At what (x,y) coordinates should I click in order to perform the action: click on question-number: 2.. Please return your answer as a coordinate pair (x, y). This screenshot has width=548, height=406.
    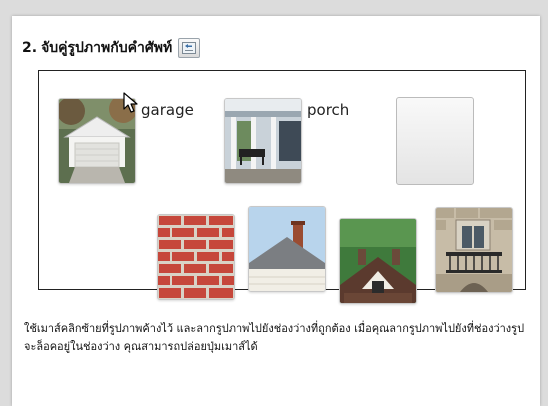
    Looking at the image, I should click on (30, 48).